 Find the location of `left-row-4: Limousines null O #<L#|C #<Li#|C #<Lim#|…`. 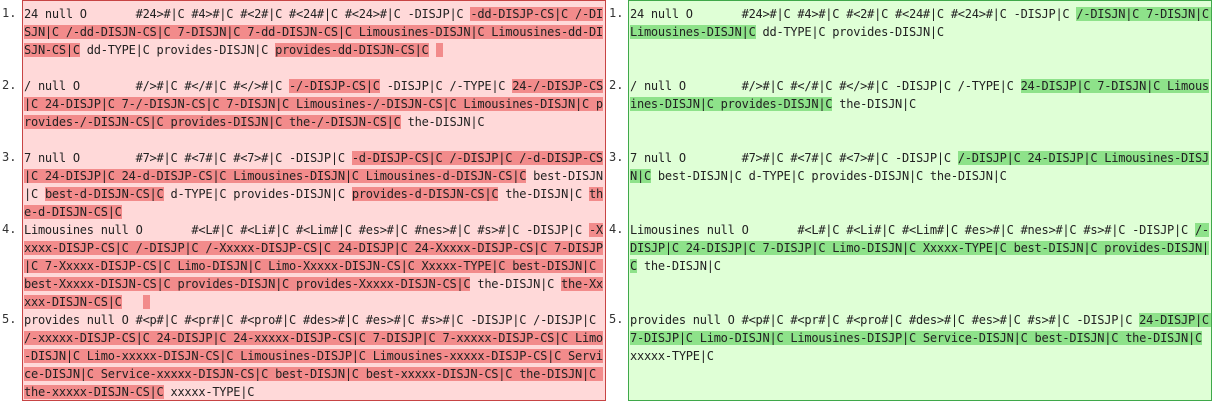

left-row-4: Limousines null O #<L#|C #<Li#|C #<Lim#|… is located at coordinates (314, 266).